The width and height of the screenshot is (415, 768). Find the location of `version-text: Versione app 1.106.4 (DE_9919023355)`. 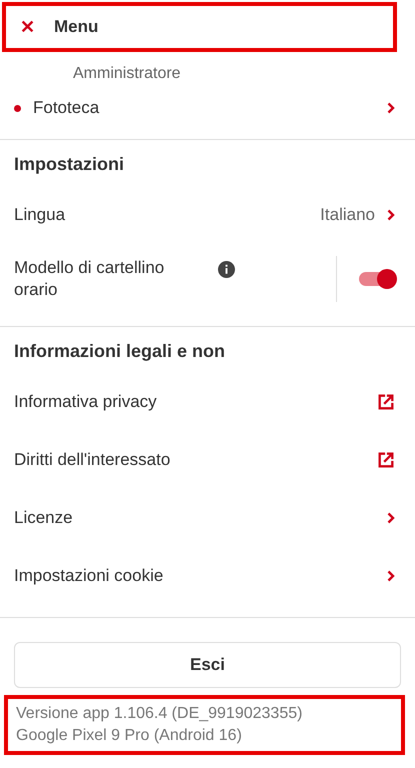

version-text: Versione app 1.106.4 (DE_9919023355) is located at coordinates (160, 714).